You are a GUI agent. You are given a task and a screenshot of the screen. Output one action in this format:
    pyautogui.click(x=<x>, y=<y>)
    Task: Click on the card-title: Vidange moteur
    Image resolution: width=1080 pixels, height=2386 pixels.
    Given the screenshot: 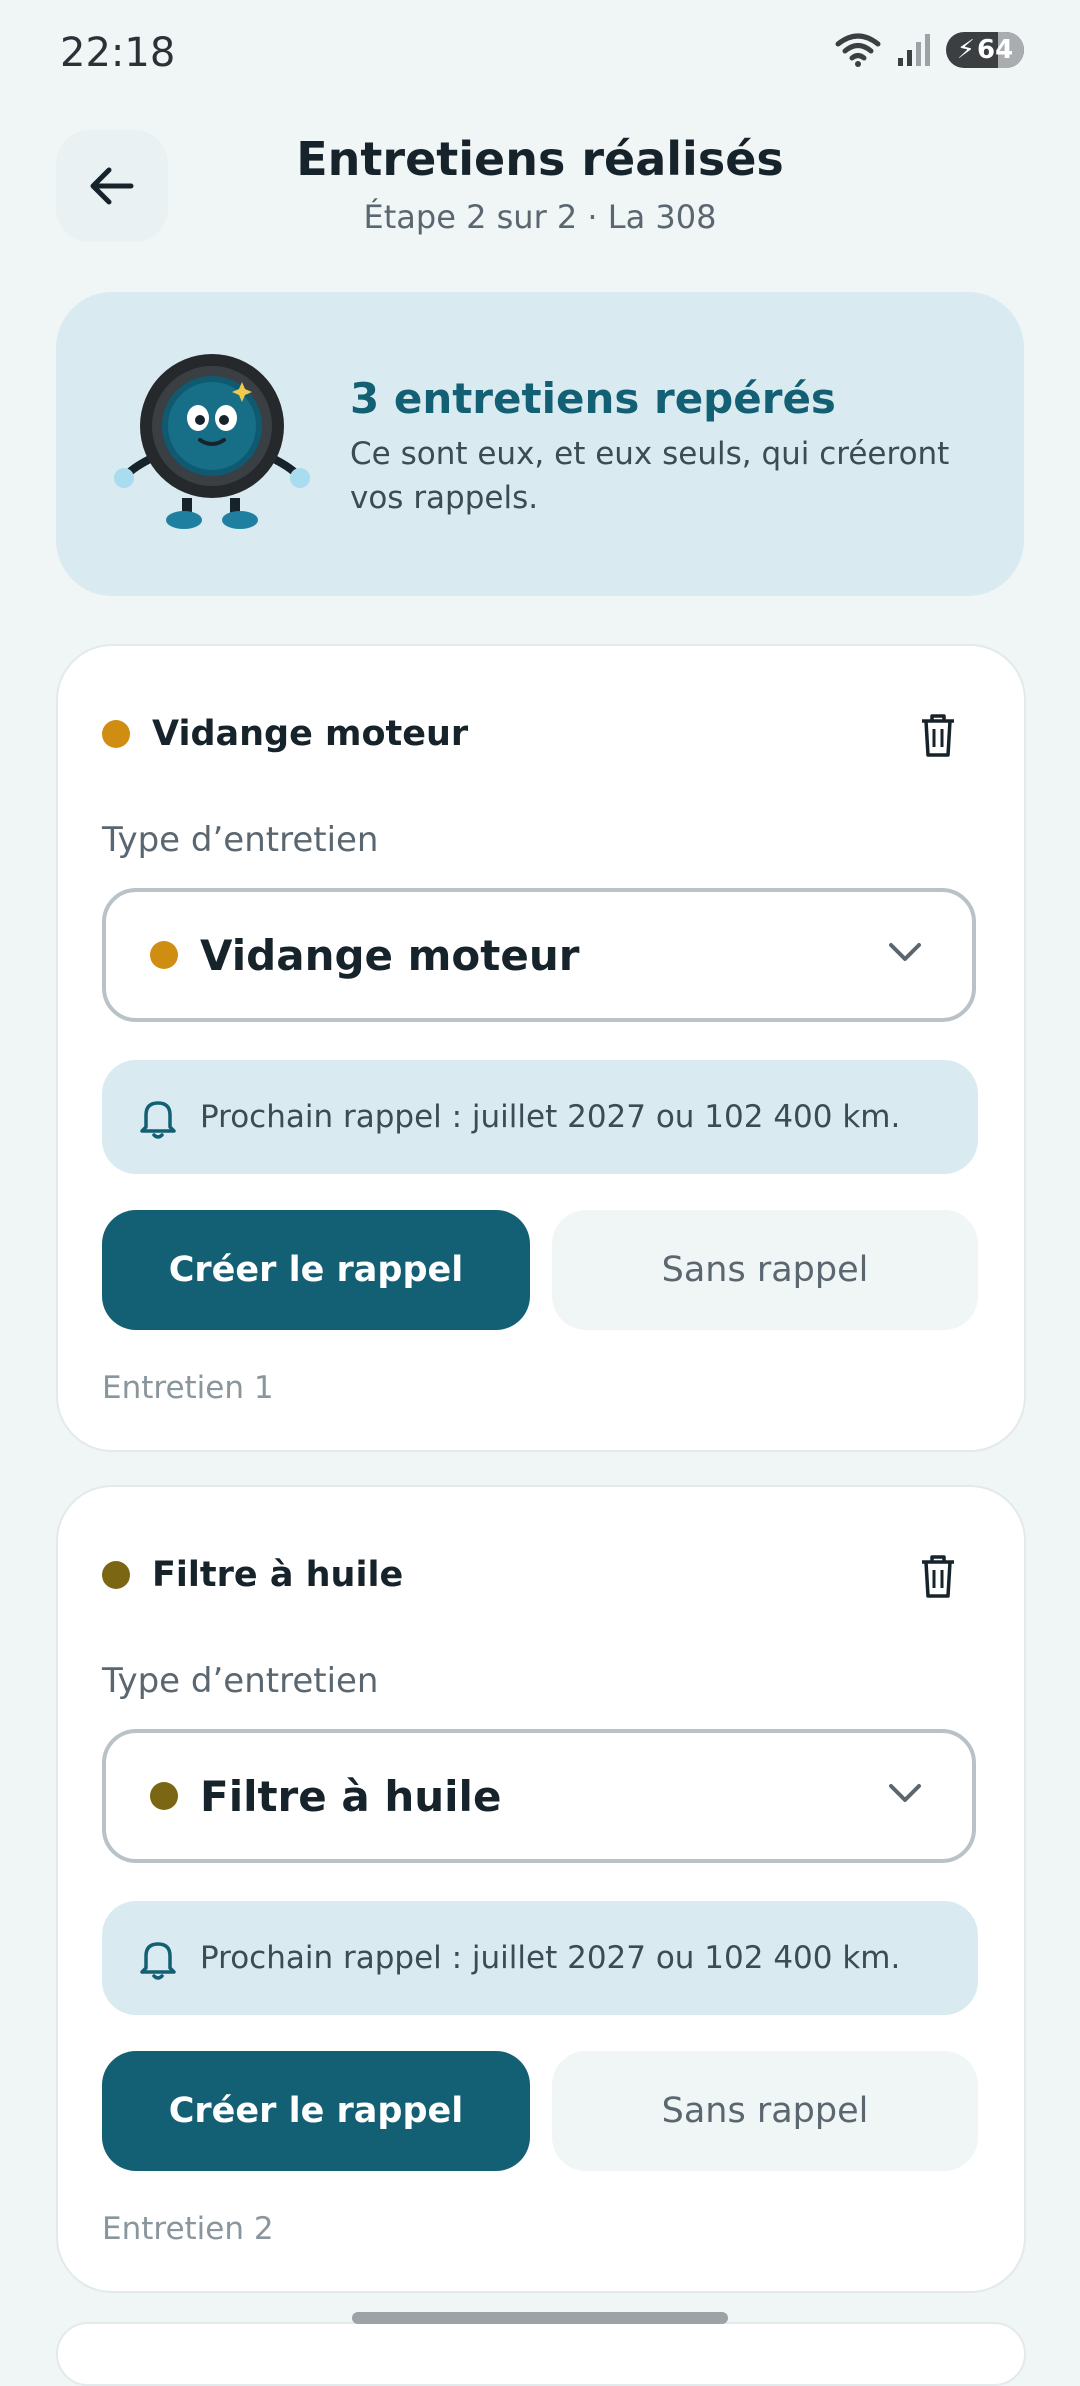 What is the action you would take?
    pyautogui.click(x=310, y=734)
    